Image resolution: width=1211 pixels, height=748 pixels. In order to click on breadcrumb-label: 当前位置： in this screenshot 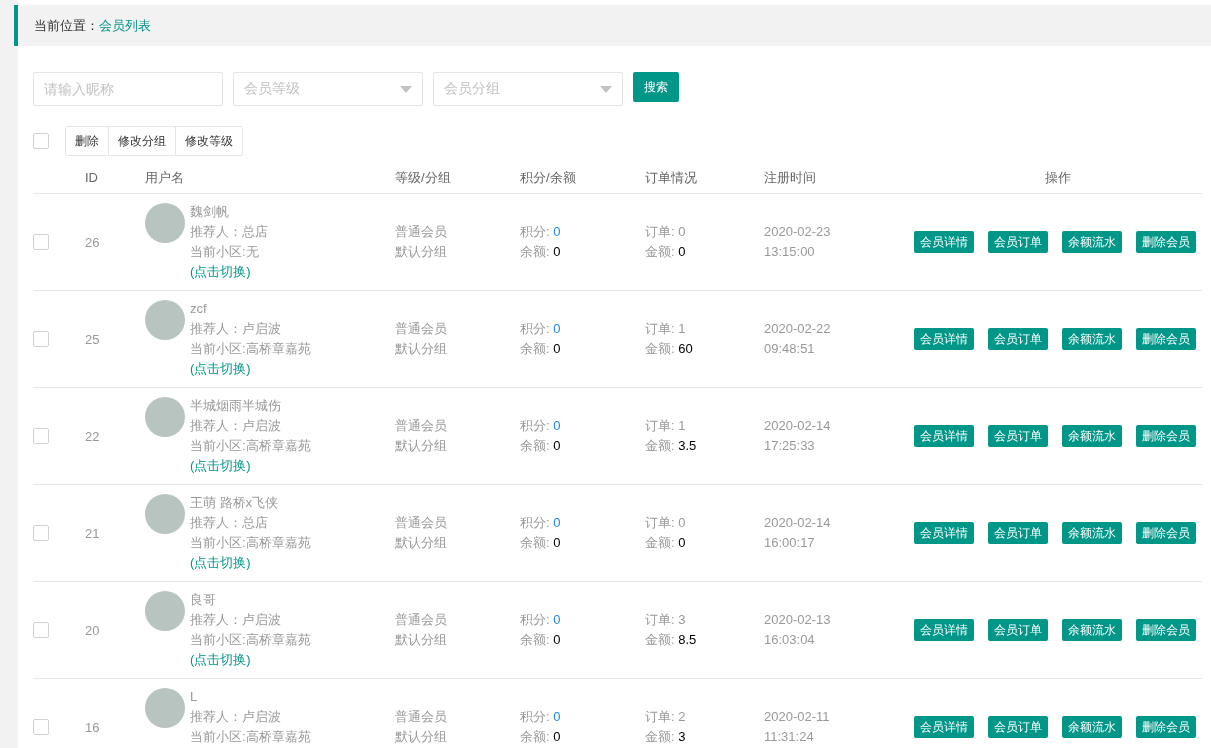, I will do `click(66, 25)`.